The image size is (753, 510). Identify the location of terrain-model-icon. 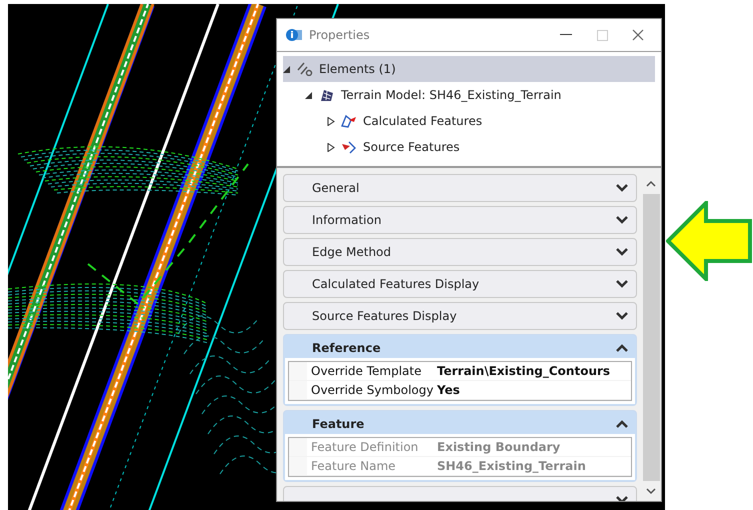
(327, 95).